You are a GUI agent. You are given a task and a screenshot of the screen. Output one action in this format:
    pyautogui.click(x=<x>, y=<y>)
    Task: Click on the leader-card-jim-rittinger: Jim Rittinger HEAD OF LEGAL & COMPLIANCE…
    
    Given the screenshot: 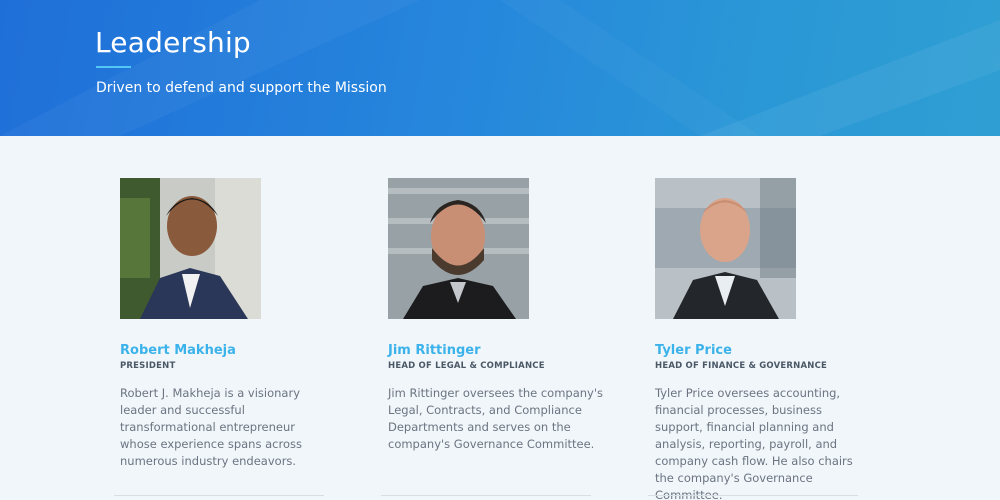 What is the action you would take?
    pyautogui.click(x=503, y=315)
    